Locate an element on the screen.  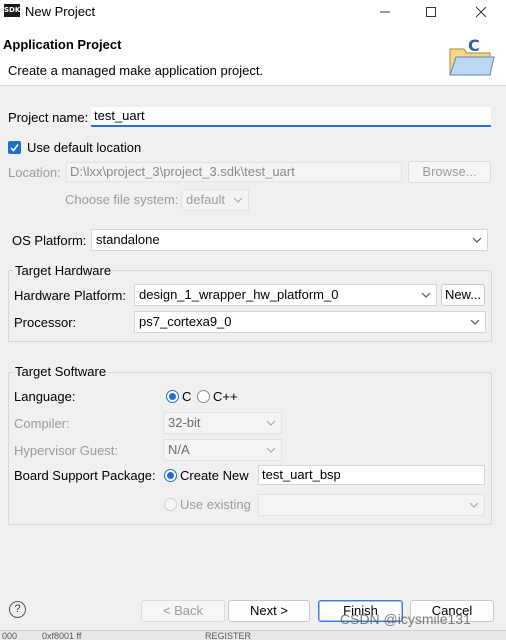
title-bar: SDK New Project is located at coordinates (253, 12).